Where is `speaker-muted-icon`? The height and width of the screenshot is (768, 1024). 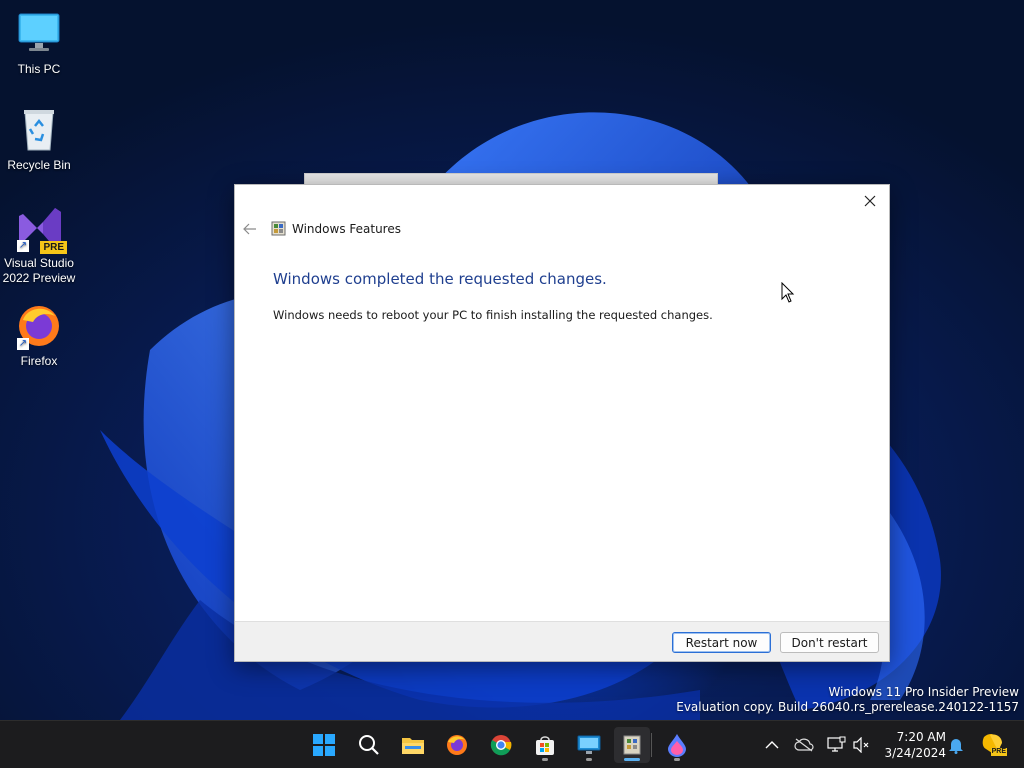 speaker-muted-icon is located at coordinates (861, 745).